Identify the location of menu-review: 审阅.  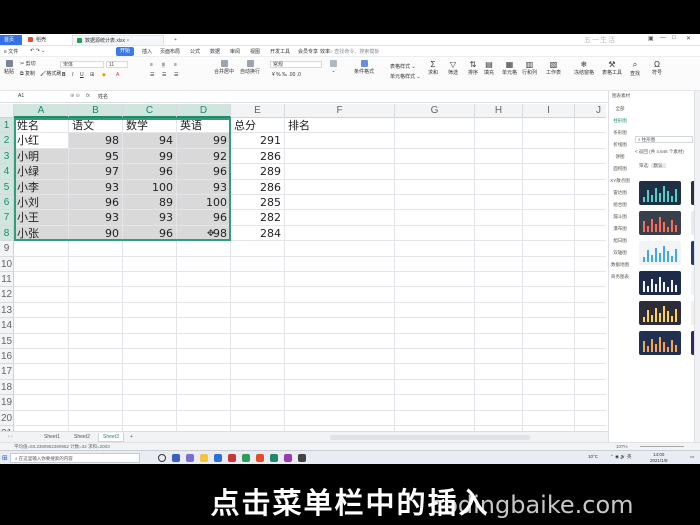
(235, 51).